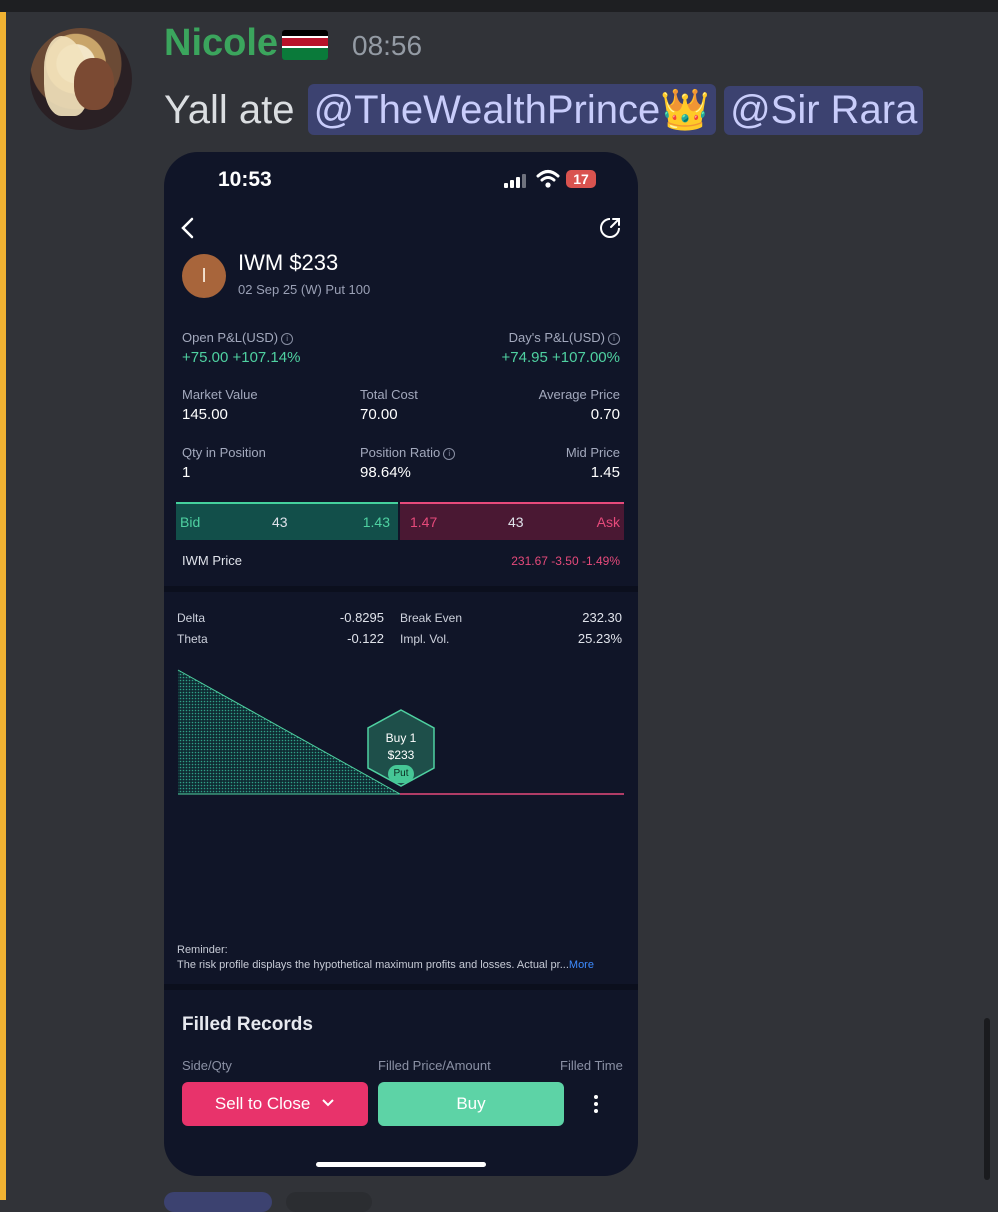  What do you see at coordinates (3, 606) in the screenshot?
I see `highlight-accent-bar` at bounding box center [3, 606].